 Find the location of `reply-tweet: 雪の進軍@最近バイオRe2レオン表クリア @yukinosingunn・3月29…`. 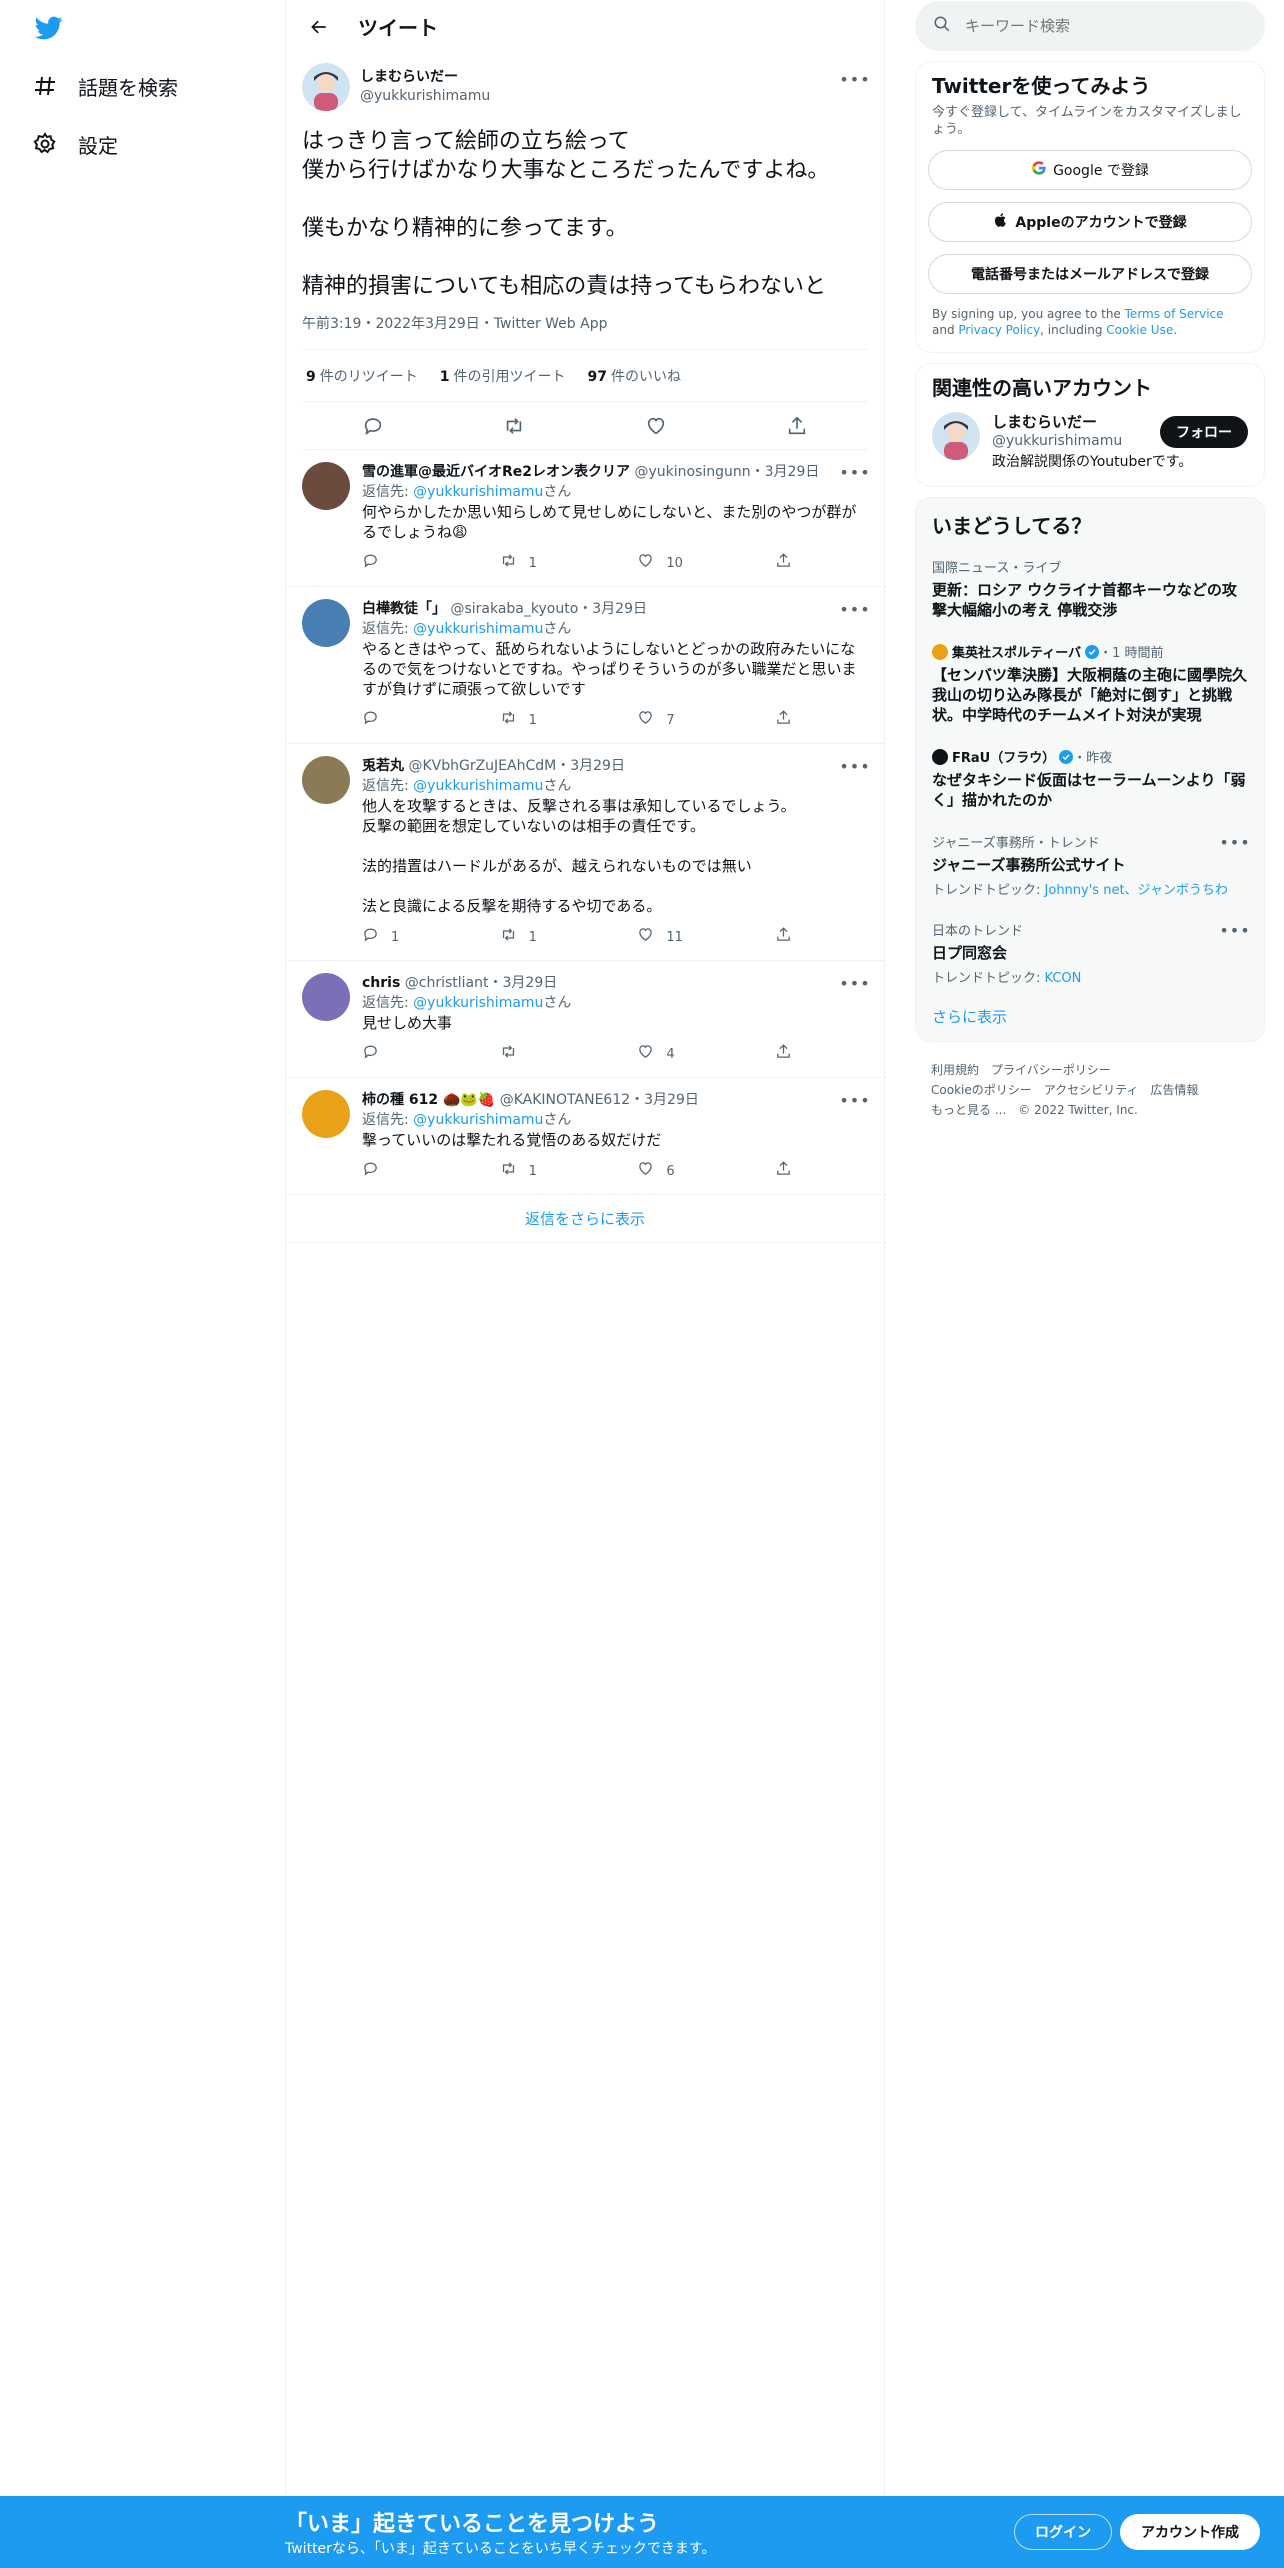

reply-tweet: 雪の進軍@最近バイオRe2レオン表クリア @yukinosingunn・3月29… is located at coordinates (585, 518).